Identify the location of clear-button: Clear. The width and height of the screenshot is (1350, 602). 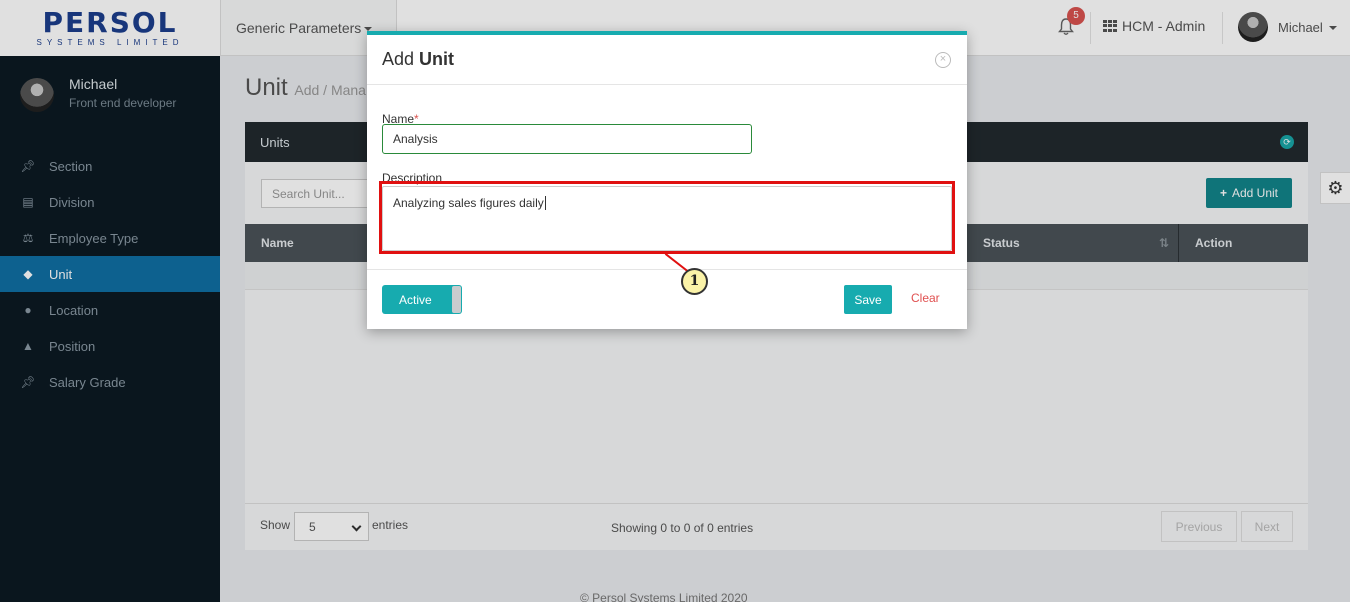
(925, 298).